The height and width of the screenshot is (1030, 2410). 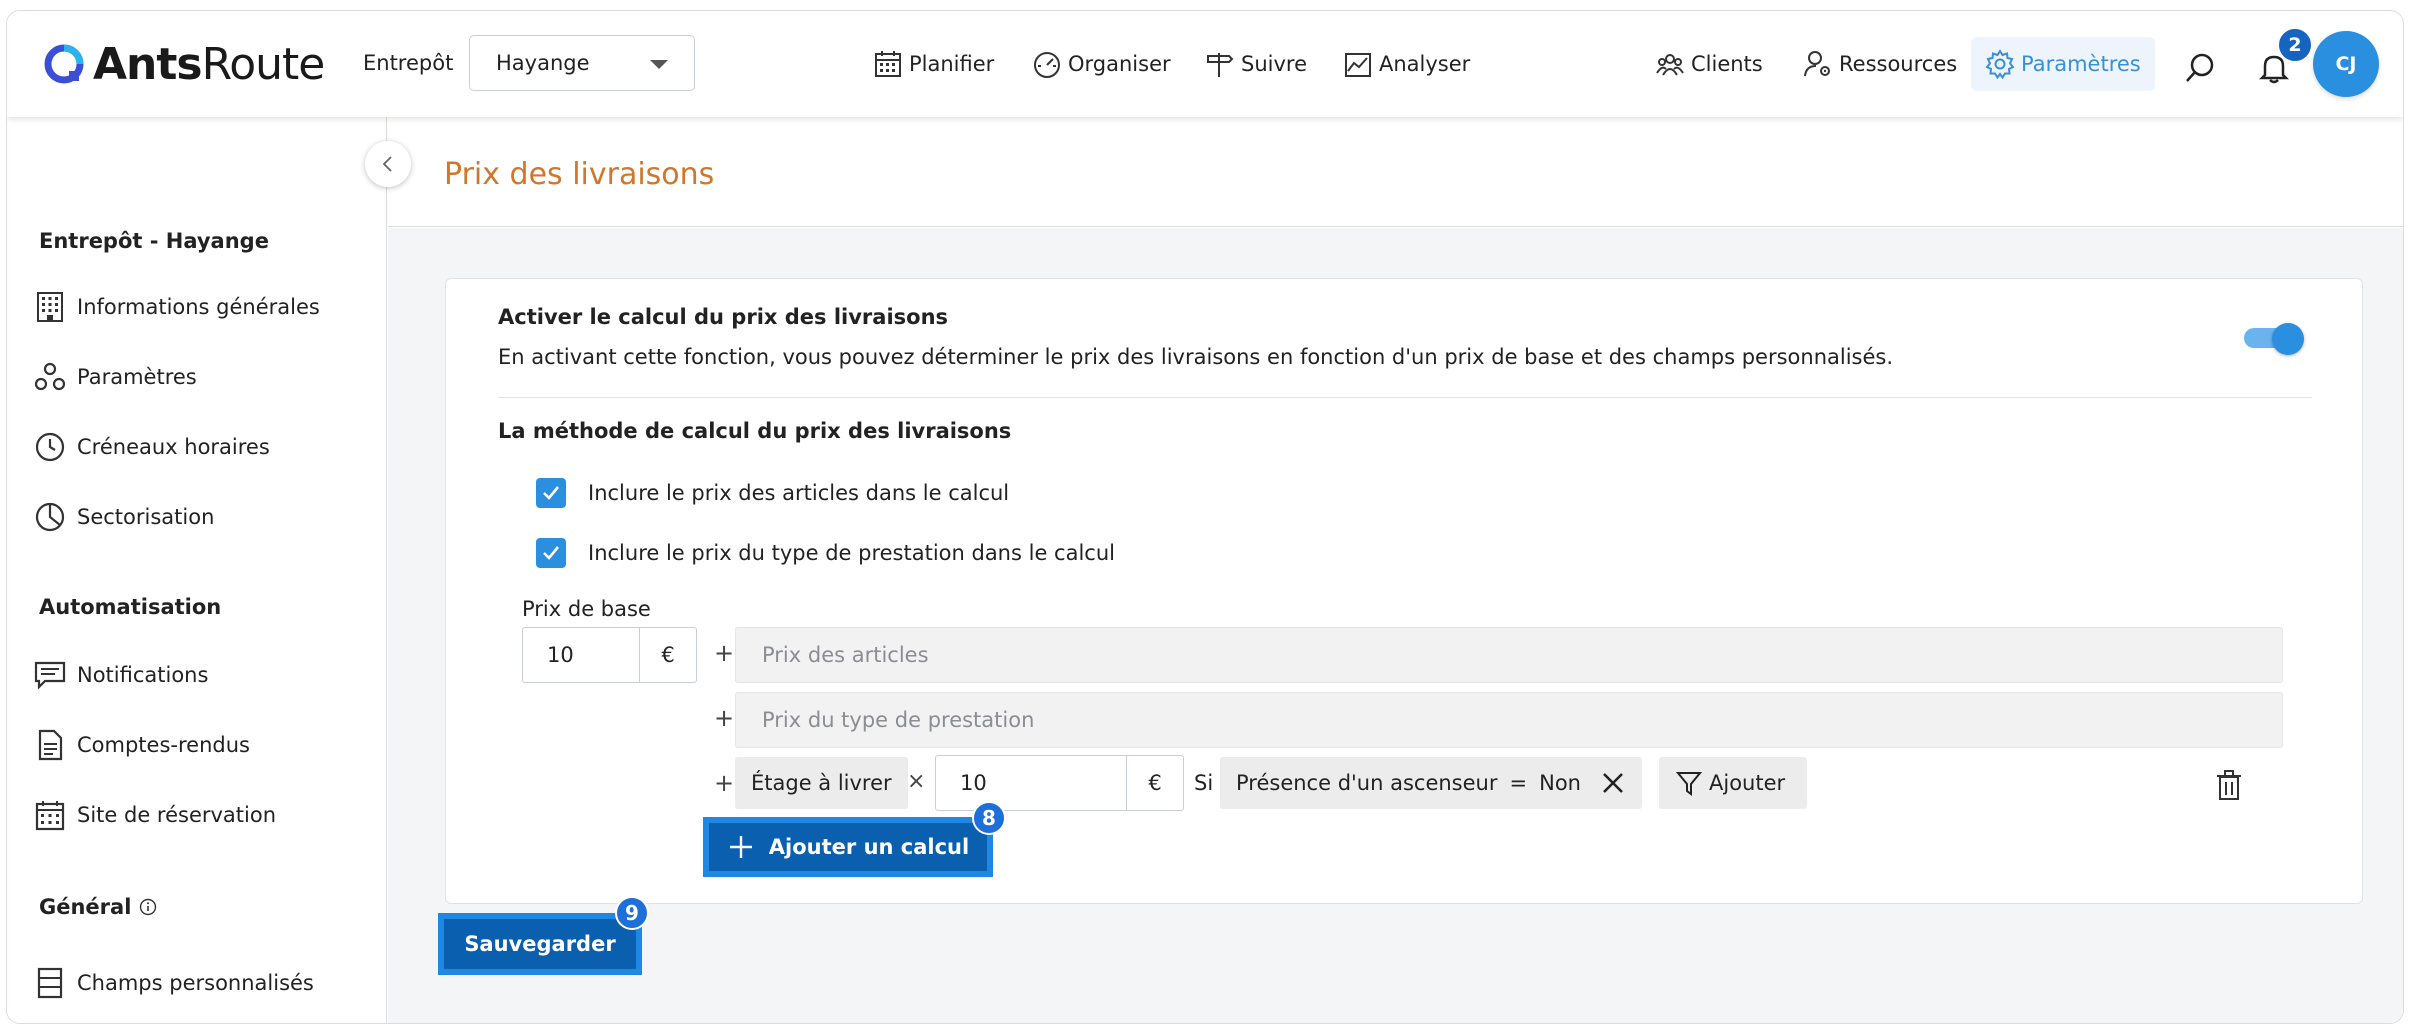 I want to click on chevron-down-icon, so click(x=659, y=64).